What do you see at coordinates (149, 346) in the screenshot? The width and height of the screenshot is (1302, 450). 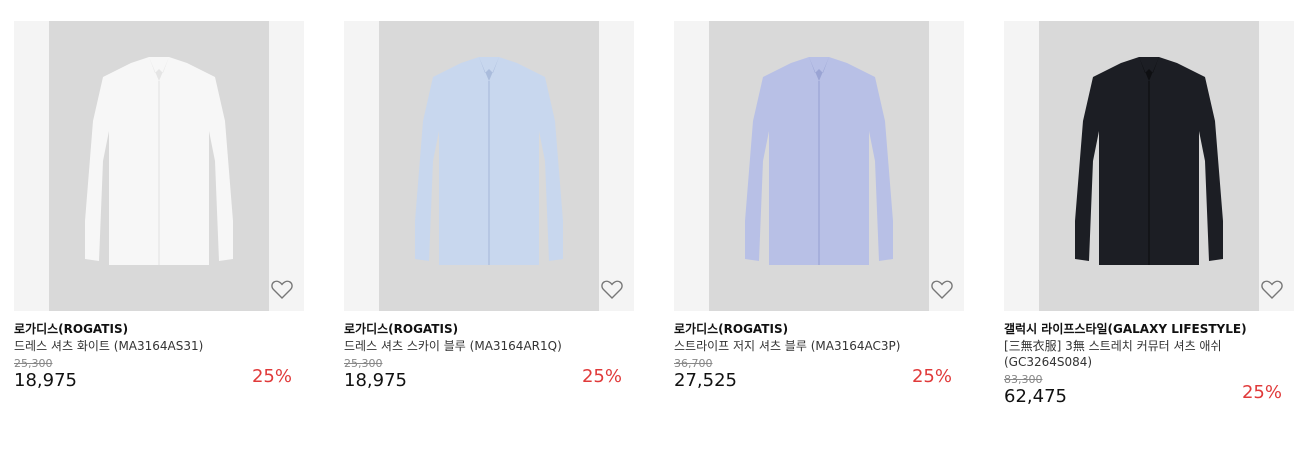 I see `product-name: 드레스 셔츠 화이트 (MA3164AS31)` at bounding box center [149, 346].